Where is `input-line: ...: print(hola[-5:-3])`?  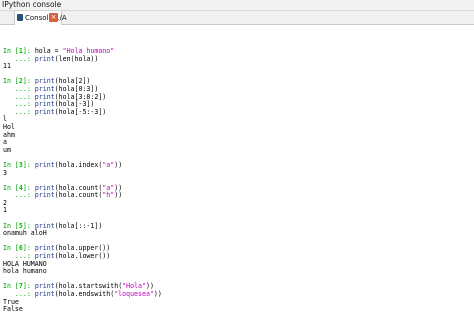
input-line: ...: print(hola[-5:-3]) is located at coordinates (82, 112).